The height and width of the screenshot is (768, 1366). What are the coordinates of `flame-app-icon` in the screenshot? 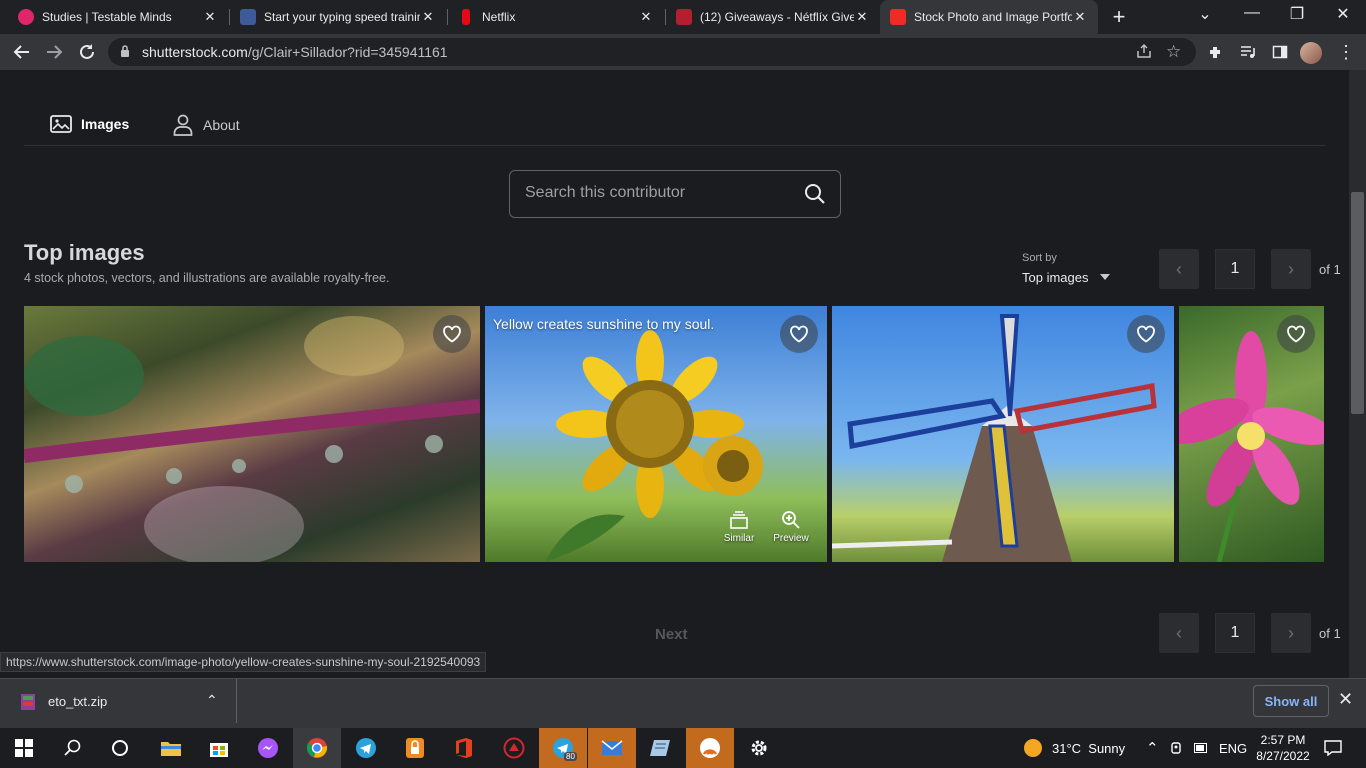 It's located at (710, 748).